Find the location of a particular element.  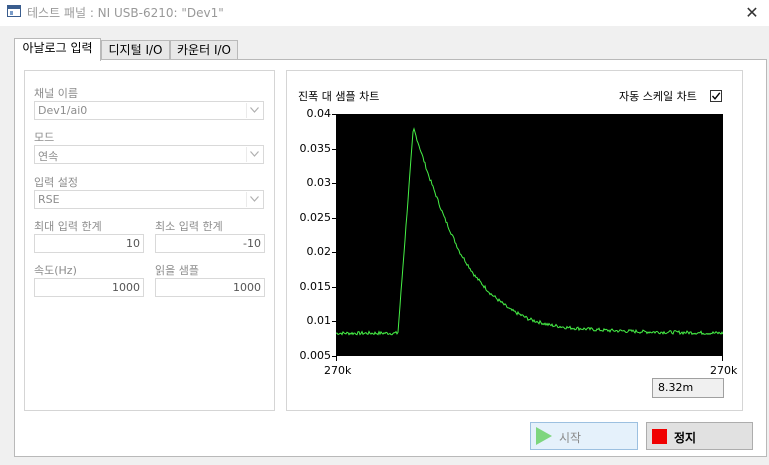

app-window-icon is located at coordinates (14, 11).